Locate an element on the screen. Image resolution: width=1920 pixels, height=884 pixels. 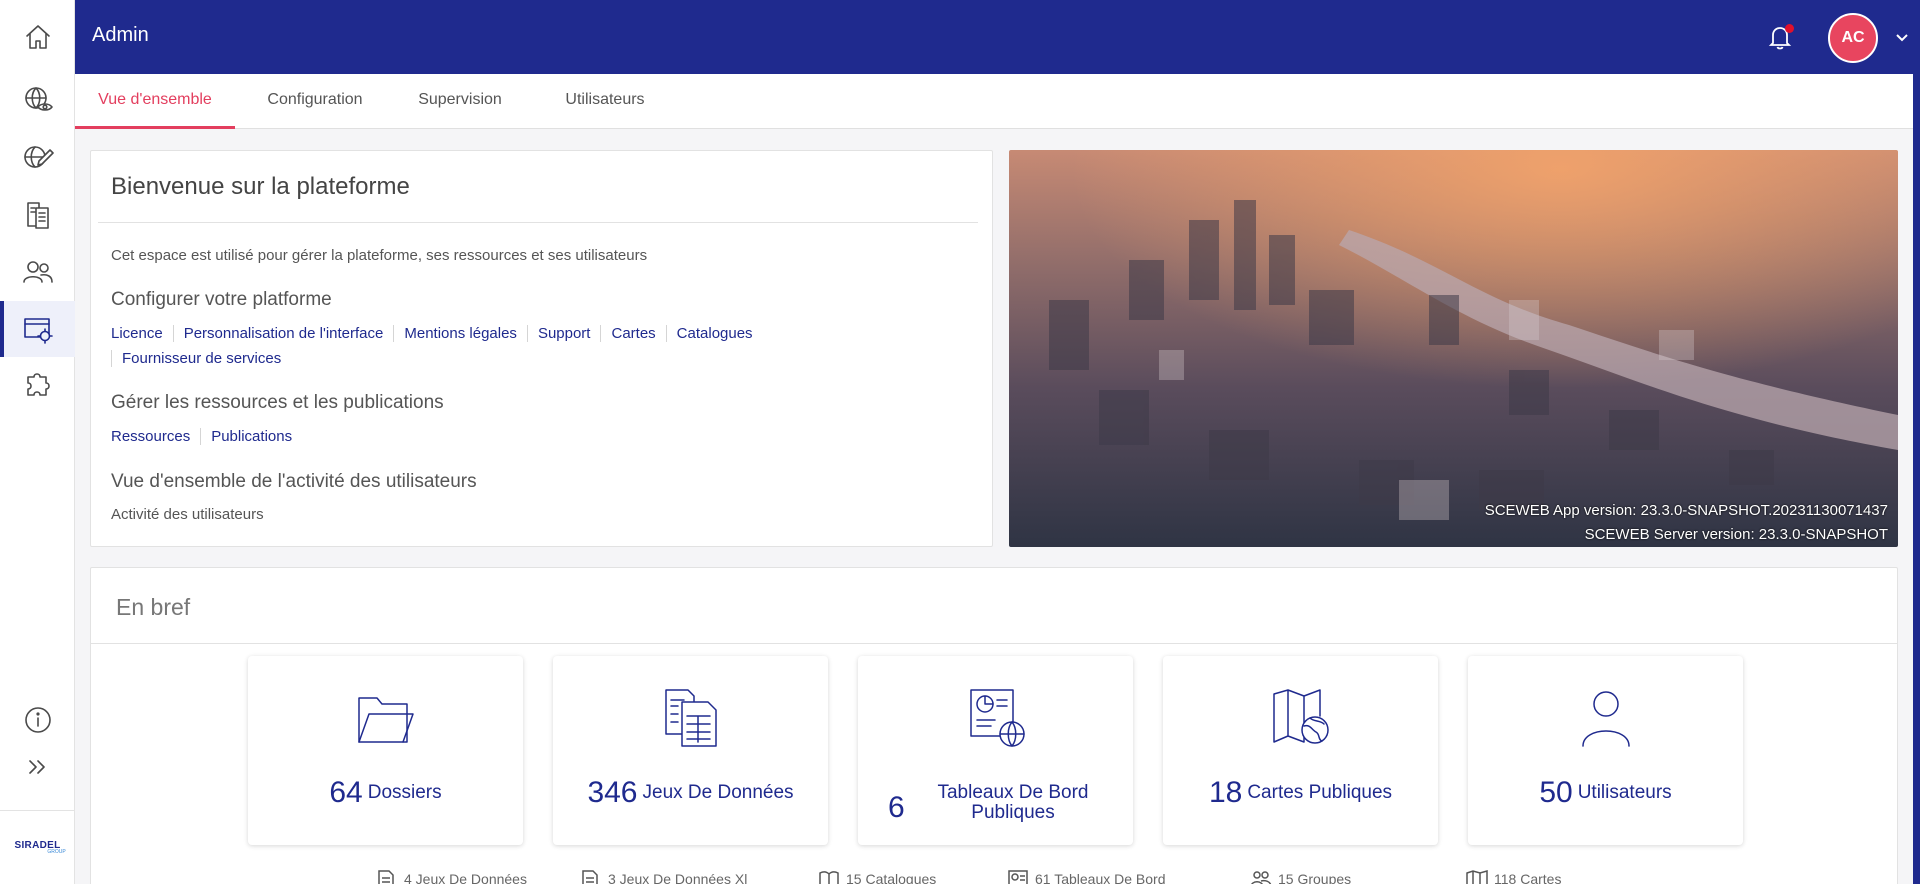
footer-stat-text: 118 Cartes is located at coordinates (1528, 877).